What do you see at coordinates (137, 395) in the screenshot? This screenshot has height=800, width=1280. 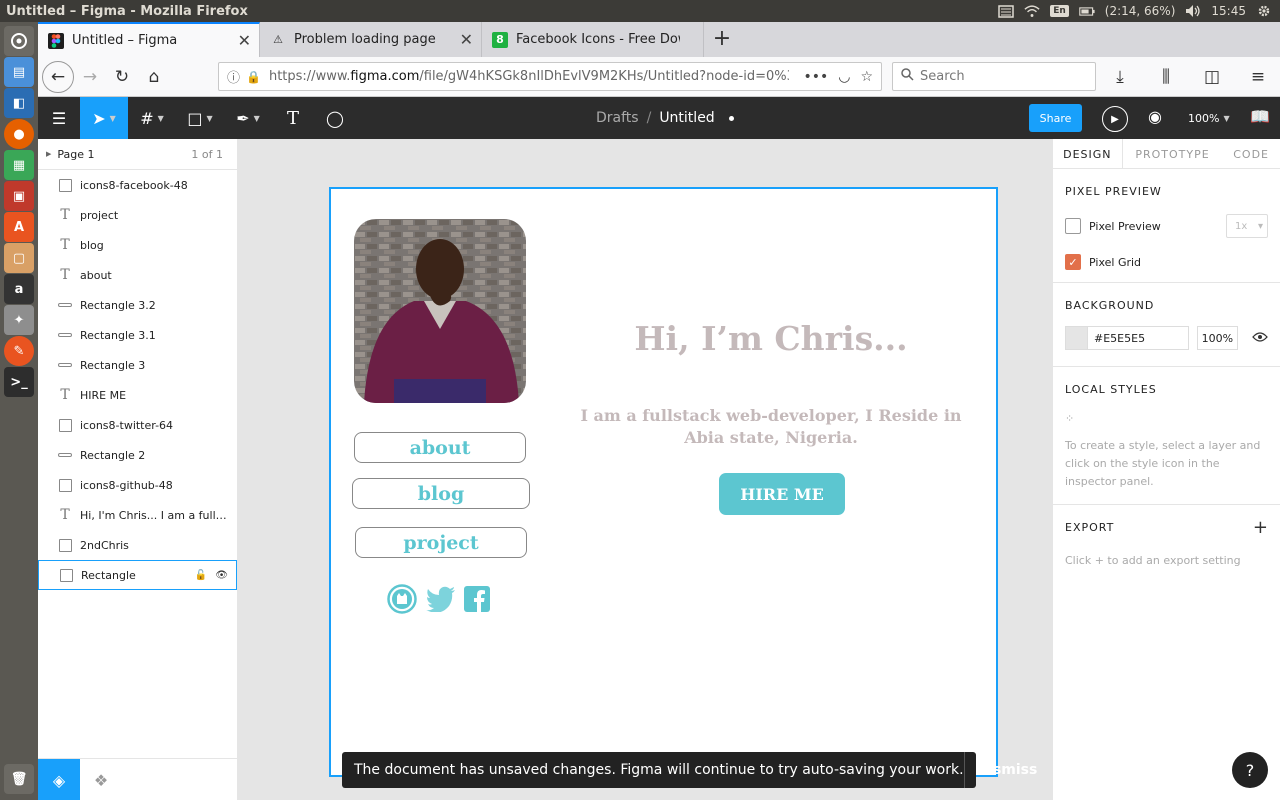 I see `layer-row: T HIRE ME` at bounding box center [137, 395].